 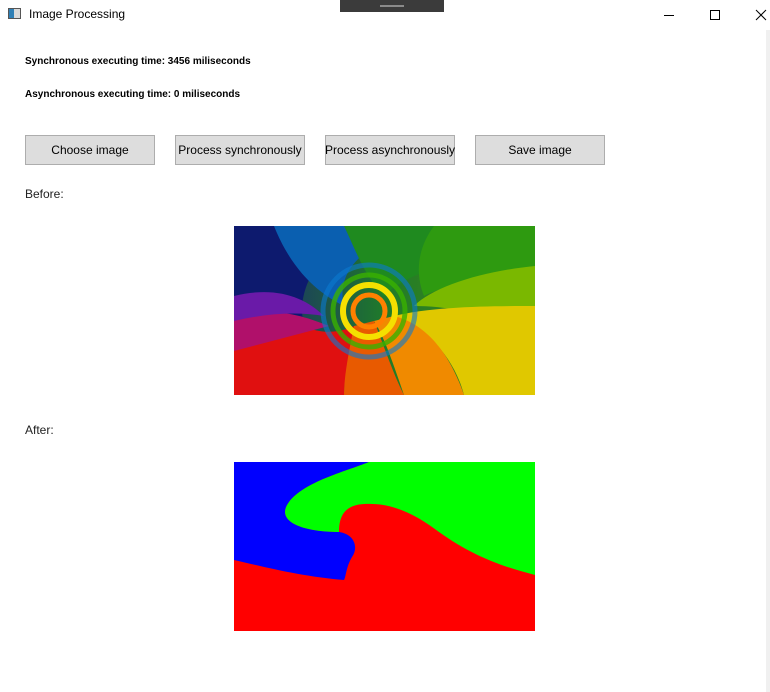 I want to click on maximize-icon, so click(x=715, y=15).